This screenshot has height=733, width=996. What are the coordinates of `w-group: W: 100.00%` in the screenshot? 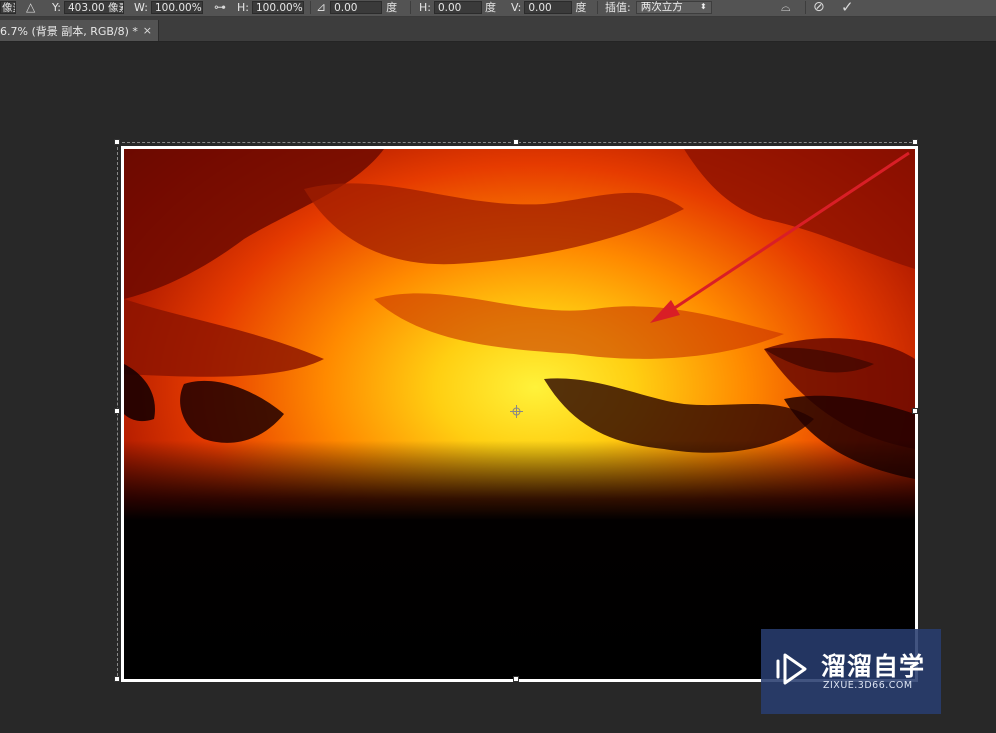 It's located at (168, 7).